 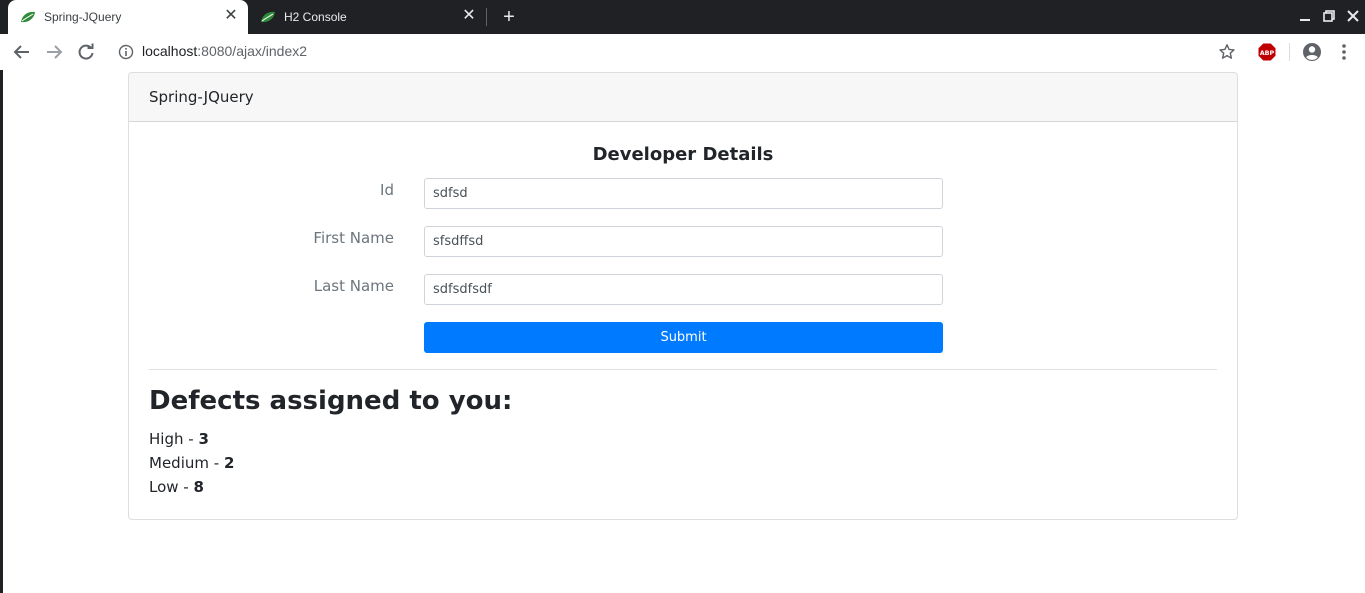 What do you see at coordinates (353, 238) in the screenshot?
I see `first-name-label: First Name` at bounding box center [353, 238].